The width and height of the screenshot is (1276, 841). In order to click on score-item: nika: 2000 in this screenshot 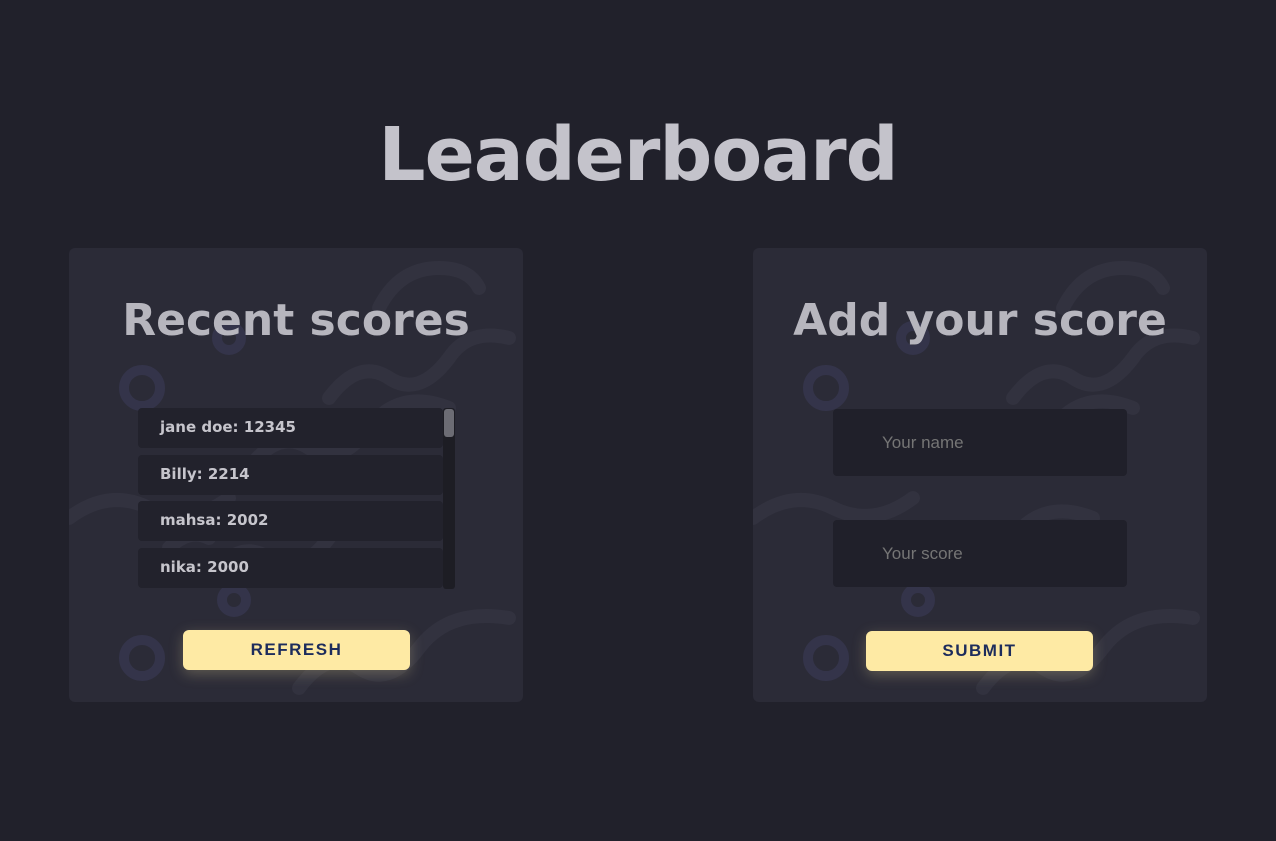, I will do `click(290, 568)`.